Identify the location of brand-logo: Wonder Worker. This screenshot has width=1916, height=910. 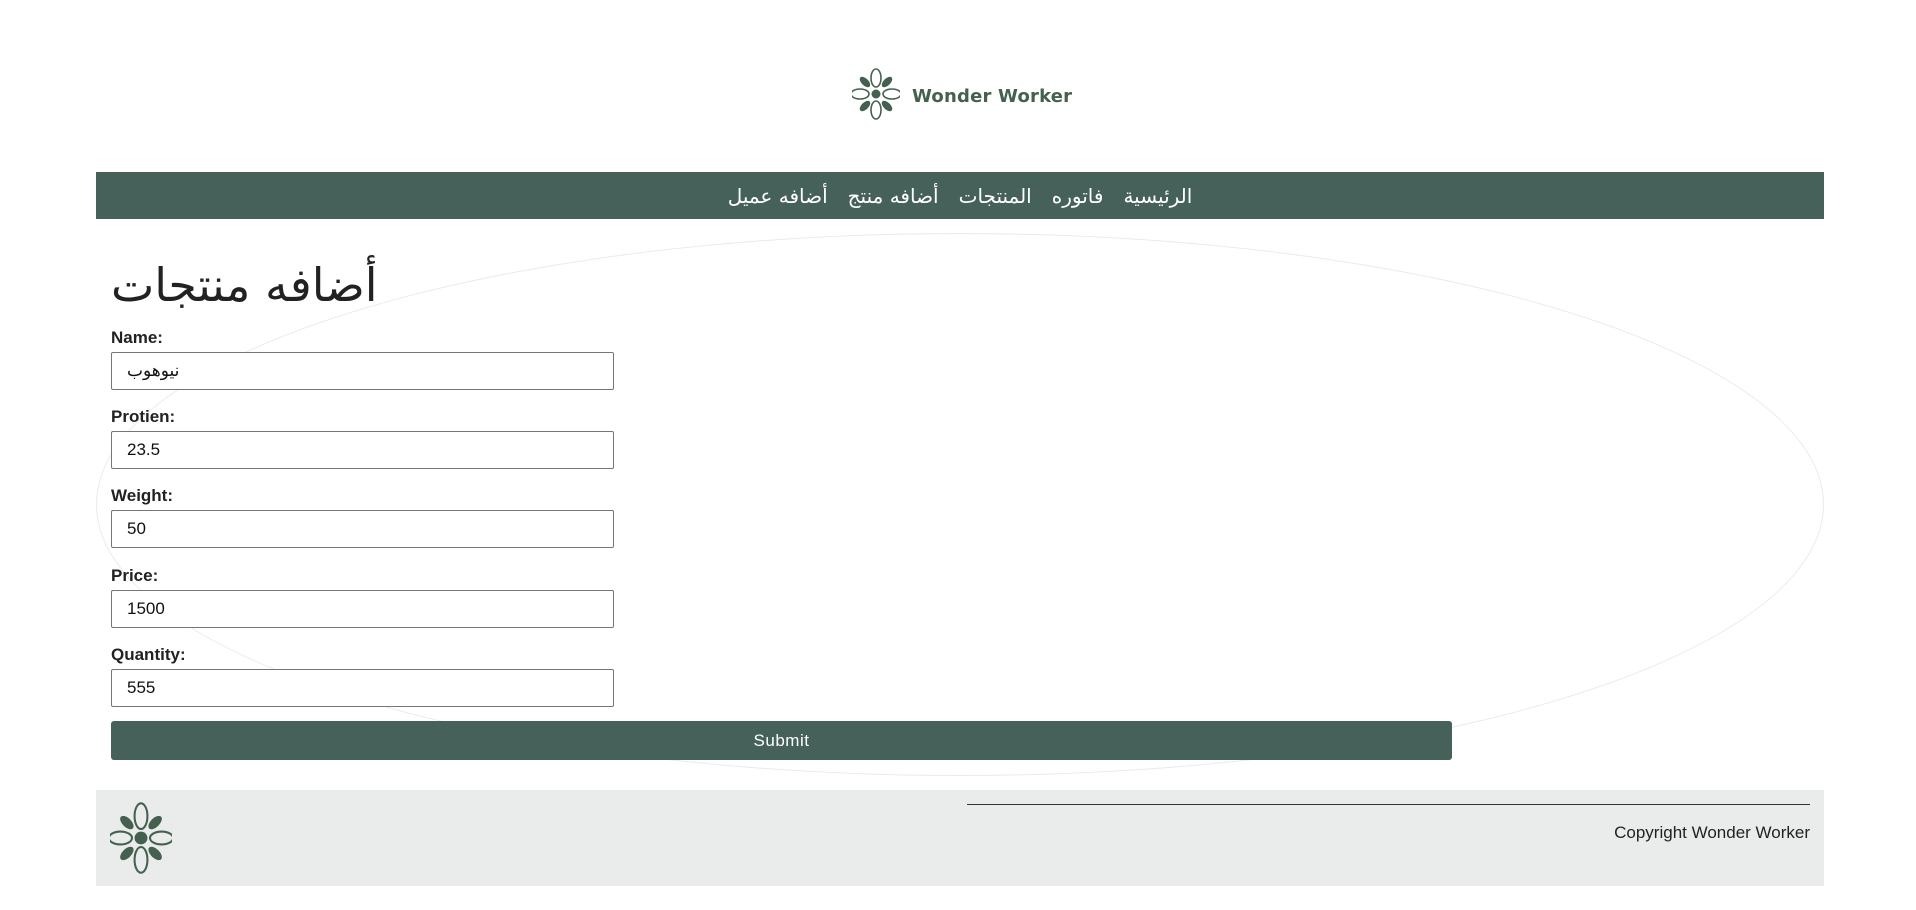
(961, 96).